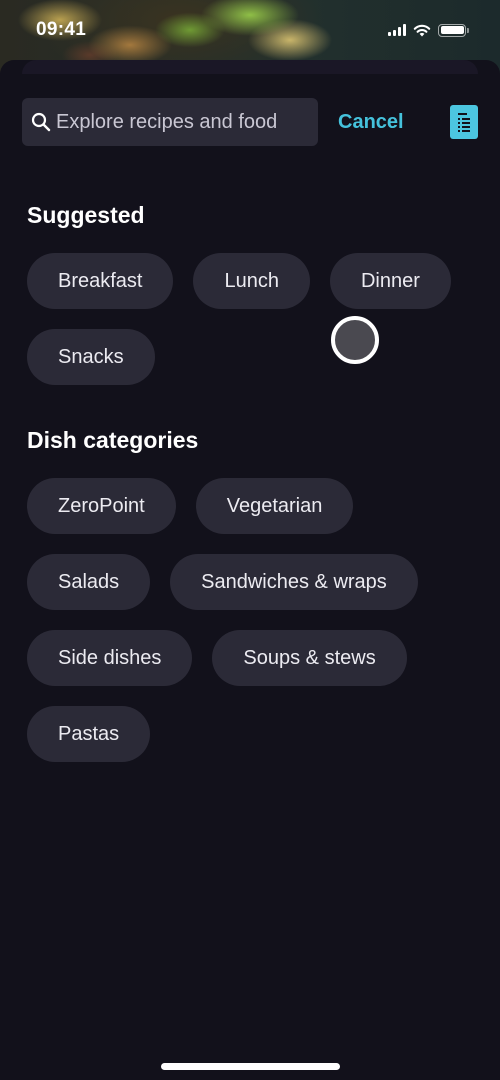 This screenshot has width=500, height=1080. What do you see at coordinates (250, 30) in the screenshot?
I see `status-bar: 09:41` at bounding box center [250, 30].